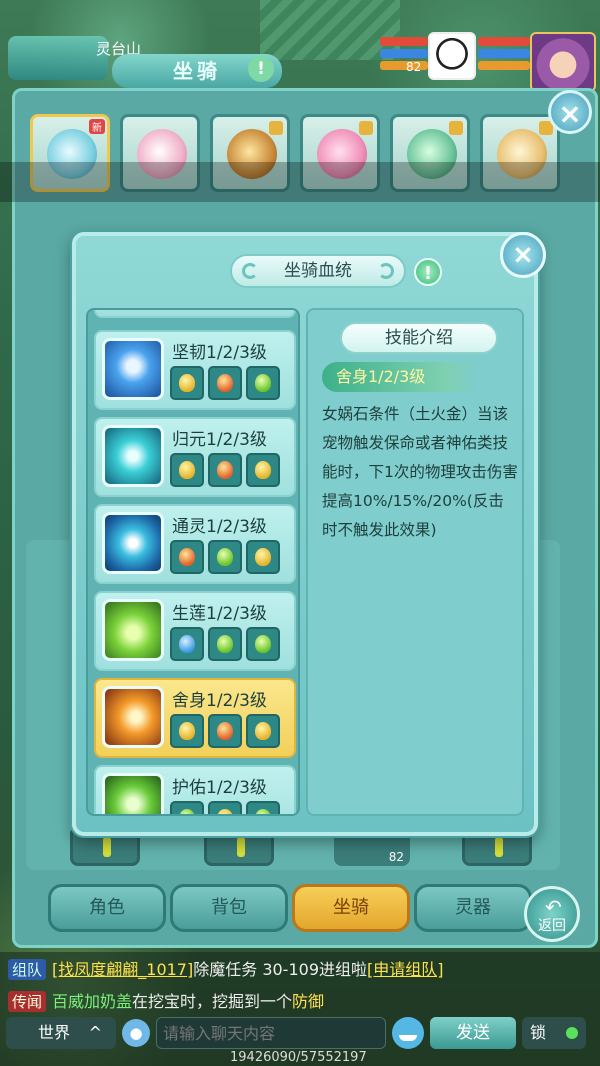  I want to click on burst-icon, so click(133, 717).